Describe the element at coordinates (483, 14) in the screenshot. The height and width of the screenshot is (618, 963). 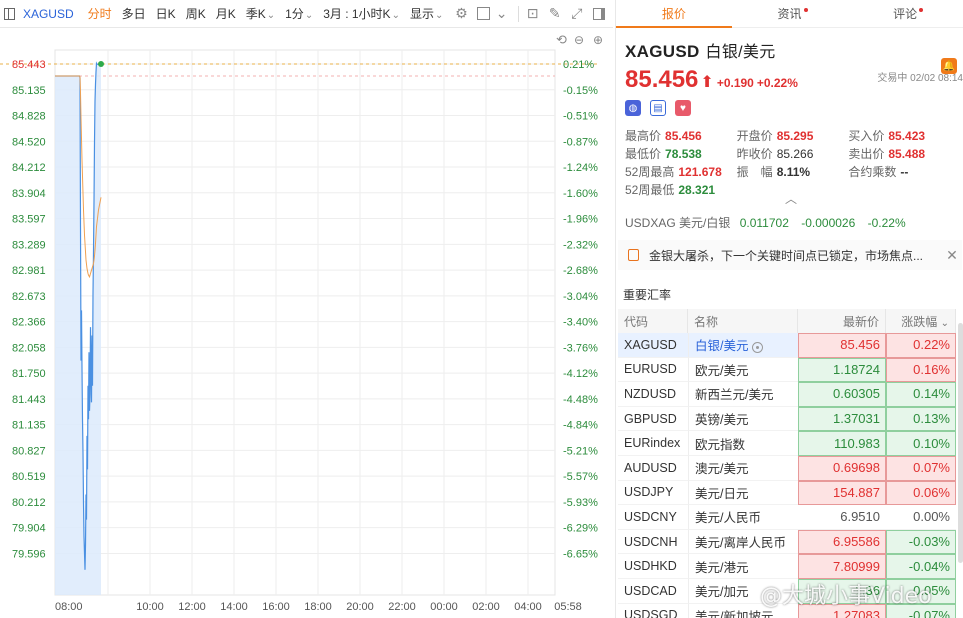
I see `checkbox-icon` at that location.